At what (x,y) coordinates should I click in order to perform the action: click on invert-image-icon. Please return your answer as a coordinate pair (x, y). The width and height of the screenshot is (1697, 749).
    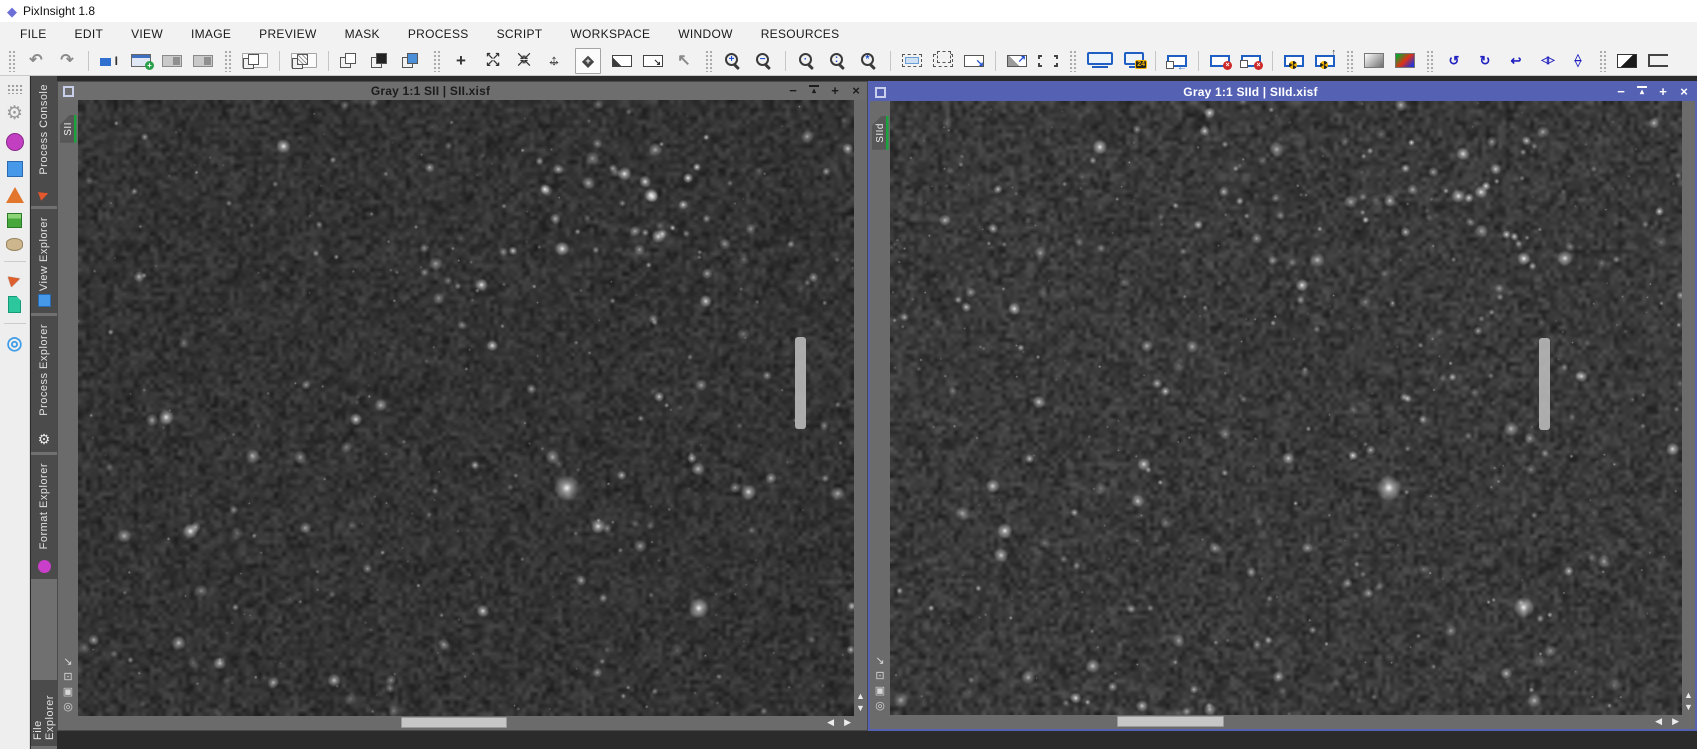
    Looking at the image, I should click on (1627, 60).